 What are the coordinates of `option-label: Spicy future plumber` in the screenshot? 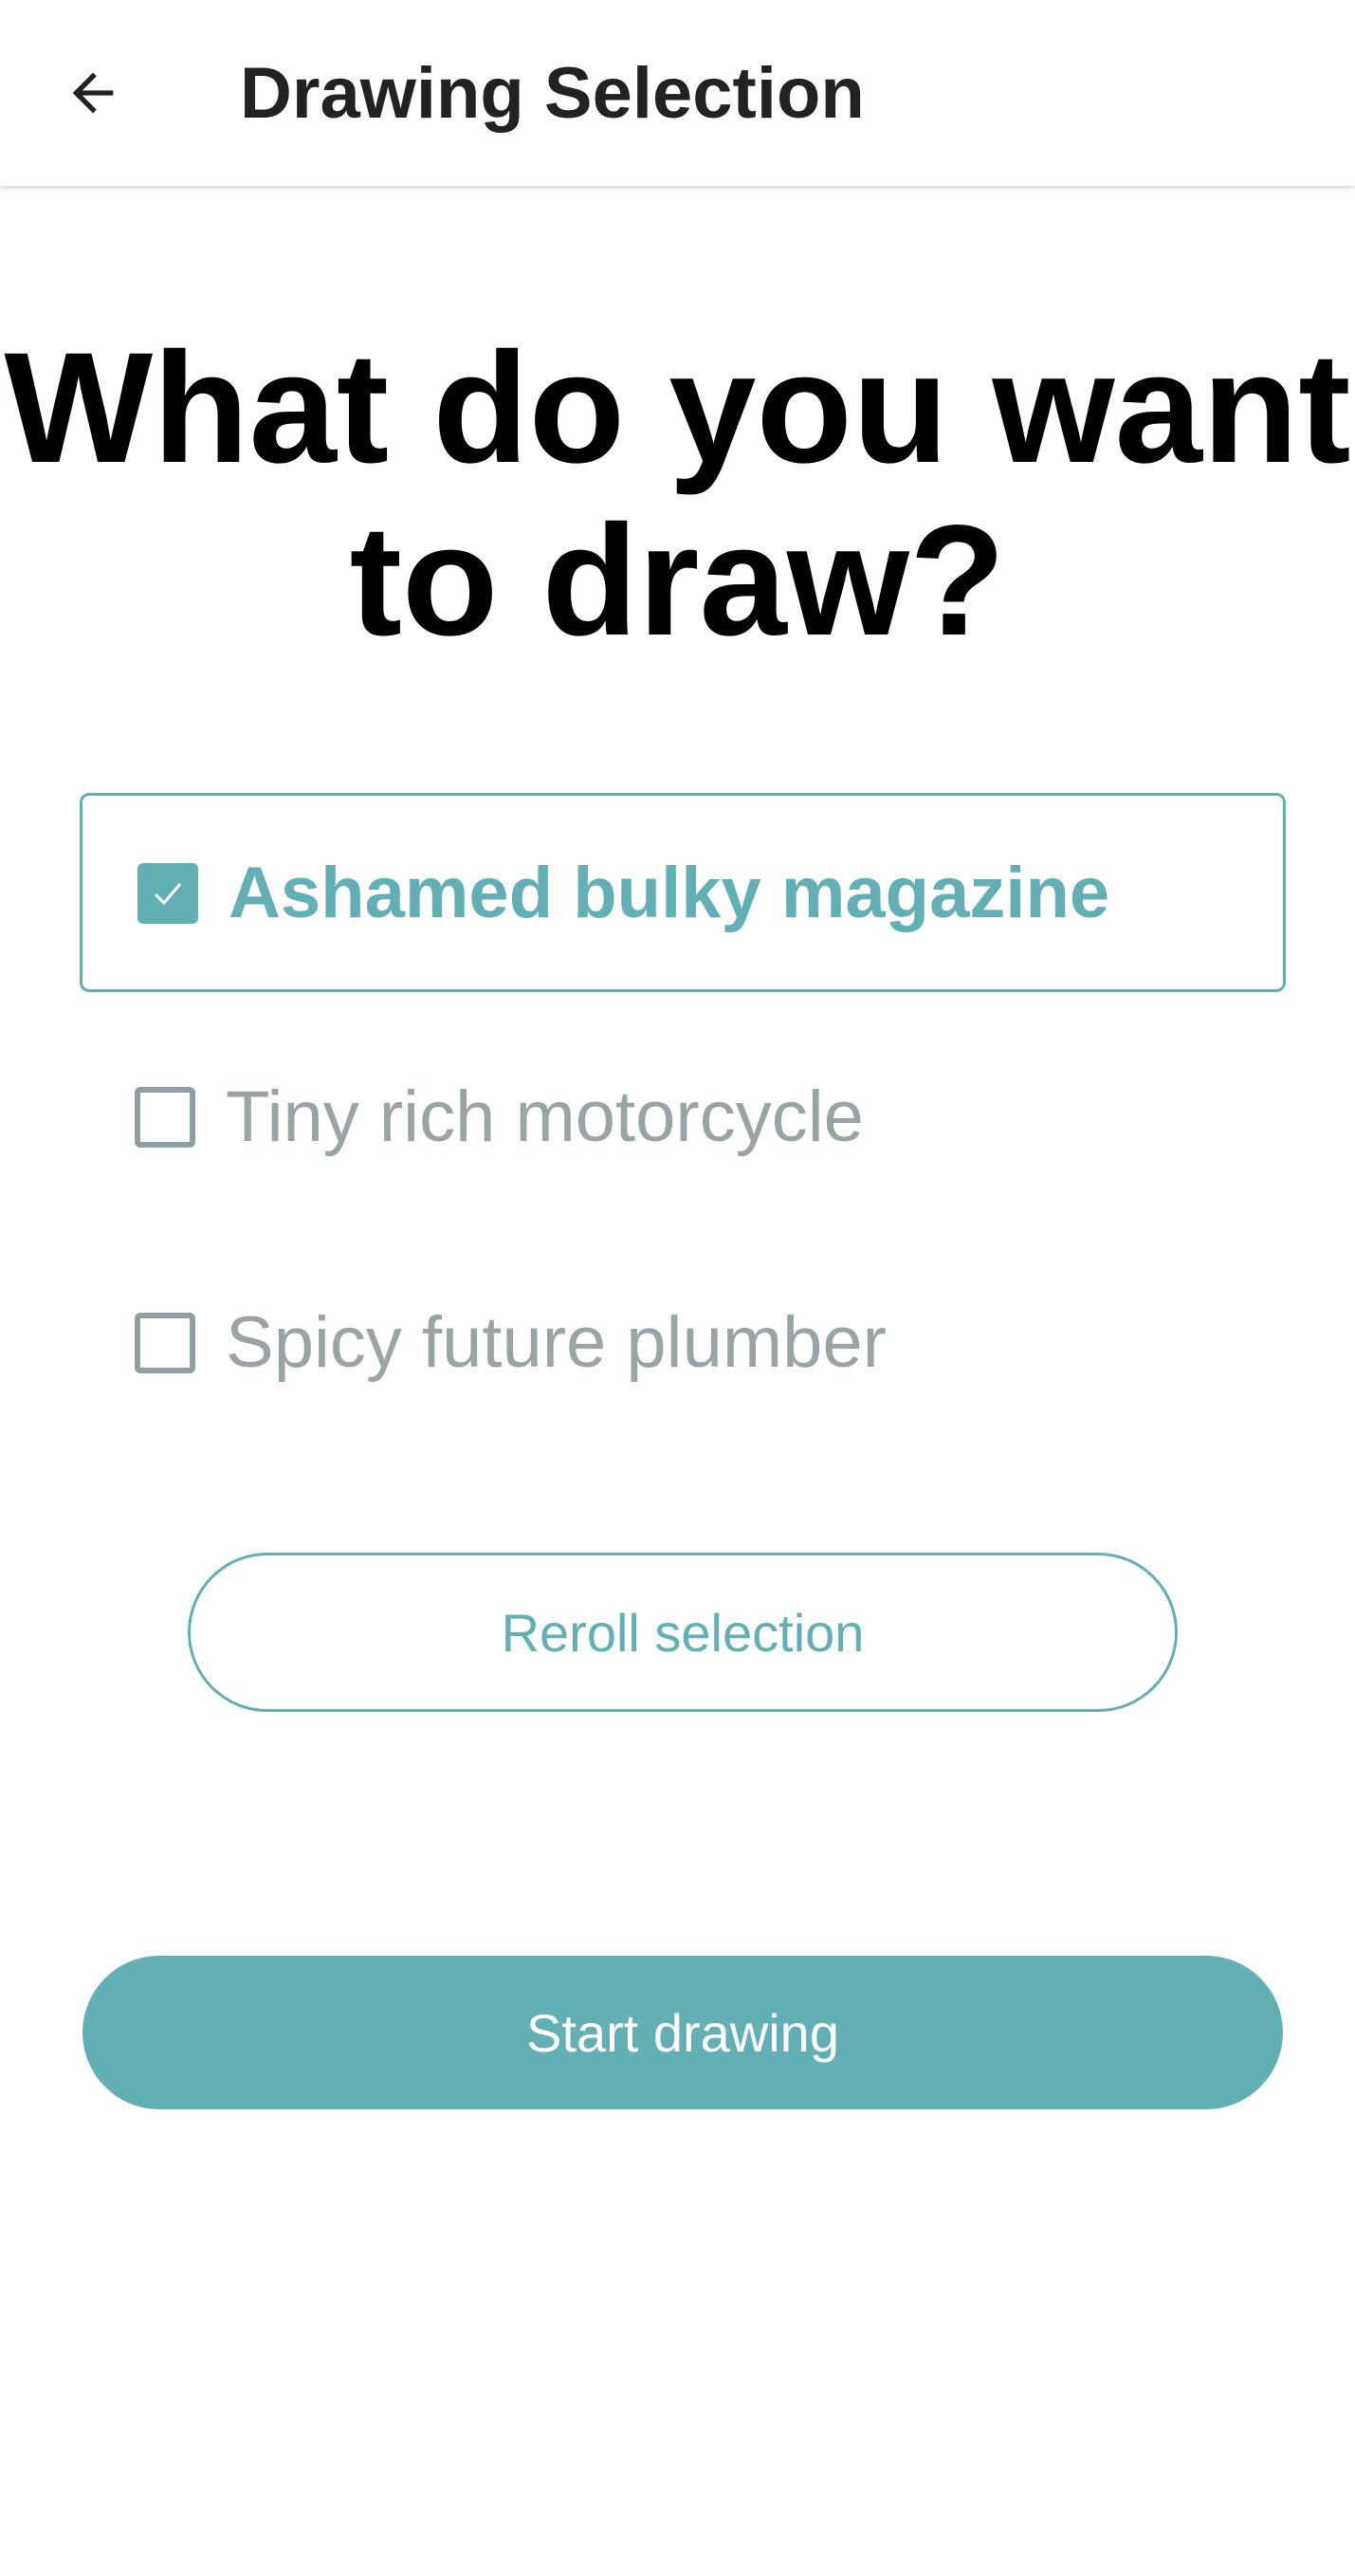 It's located at (556, 1342).